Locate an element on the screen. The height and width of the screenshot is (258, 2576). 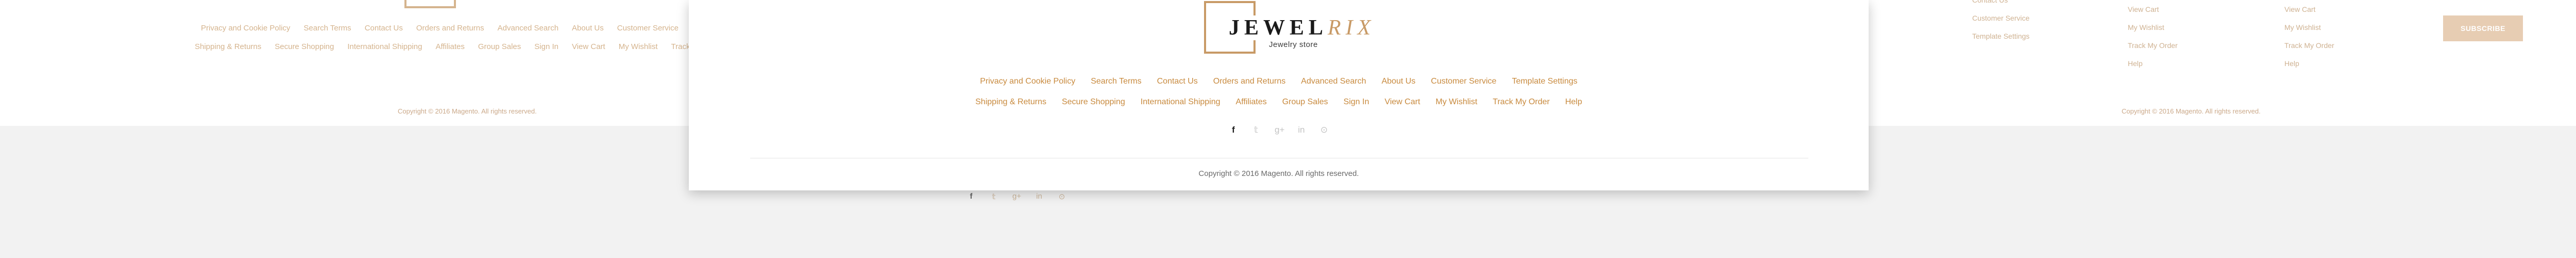
footer-link-international-shipping: International Shipping is located at coordinates (1181, 102).